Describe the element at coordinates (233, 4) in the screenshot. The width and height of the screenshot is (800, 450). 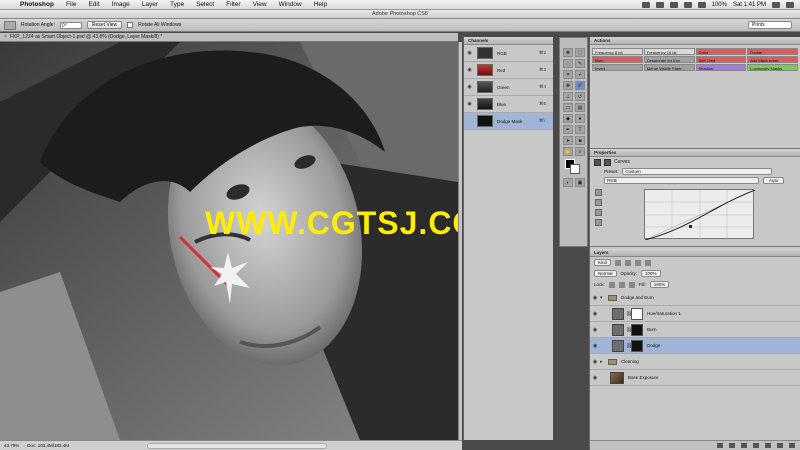
I see `menu-filter: Filter` at that location.